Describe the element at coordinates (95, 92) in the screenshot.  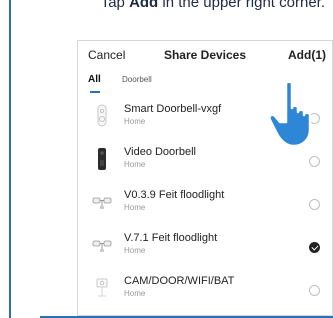
I see `tab-selected-indicator` at that location.